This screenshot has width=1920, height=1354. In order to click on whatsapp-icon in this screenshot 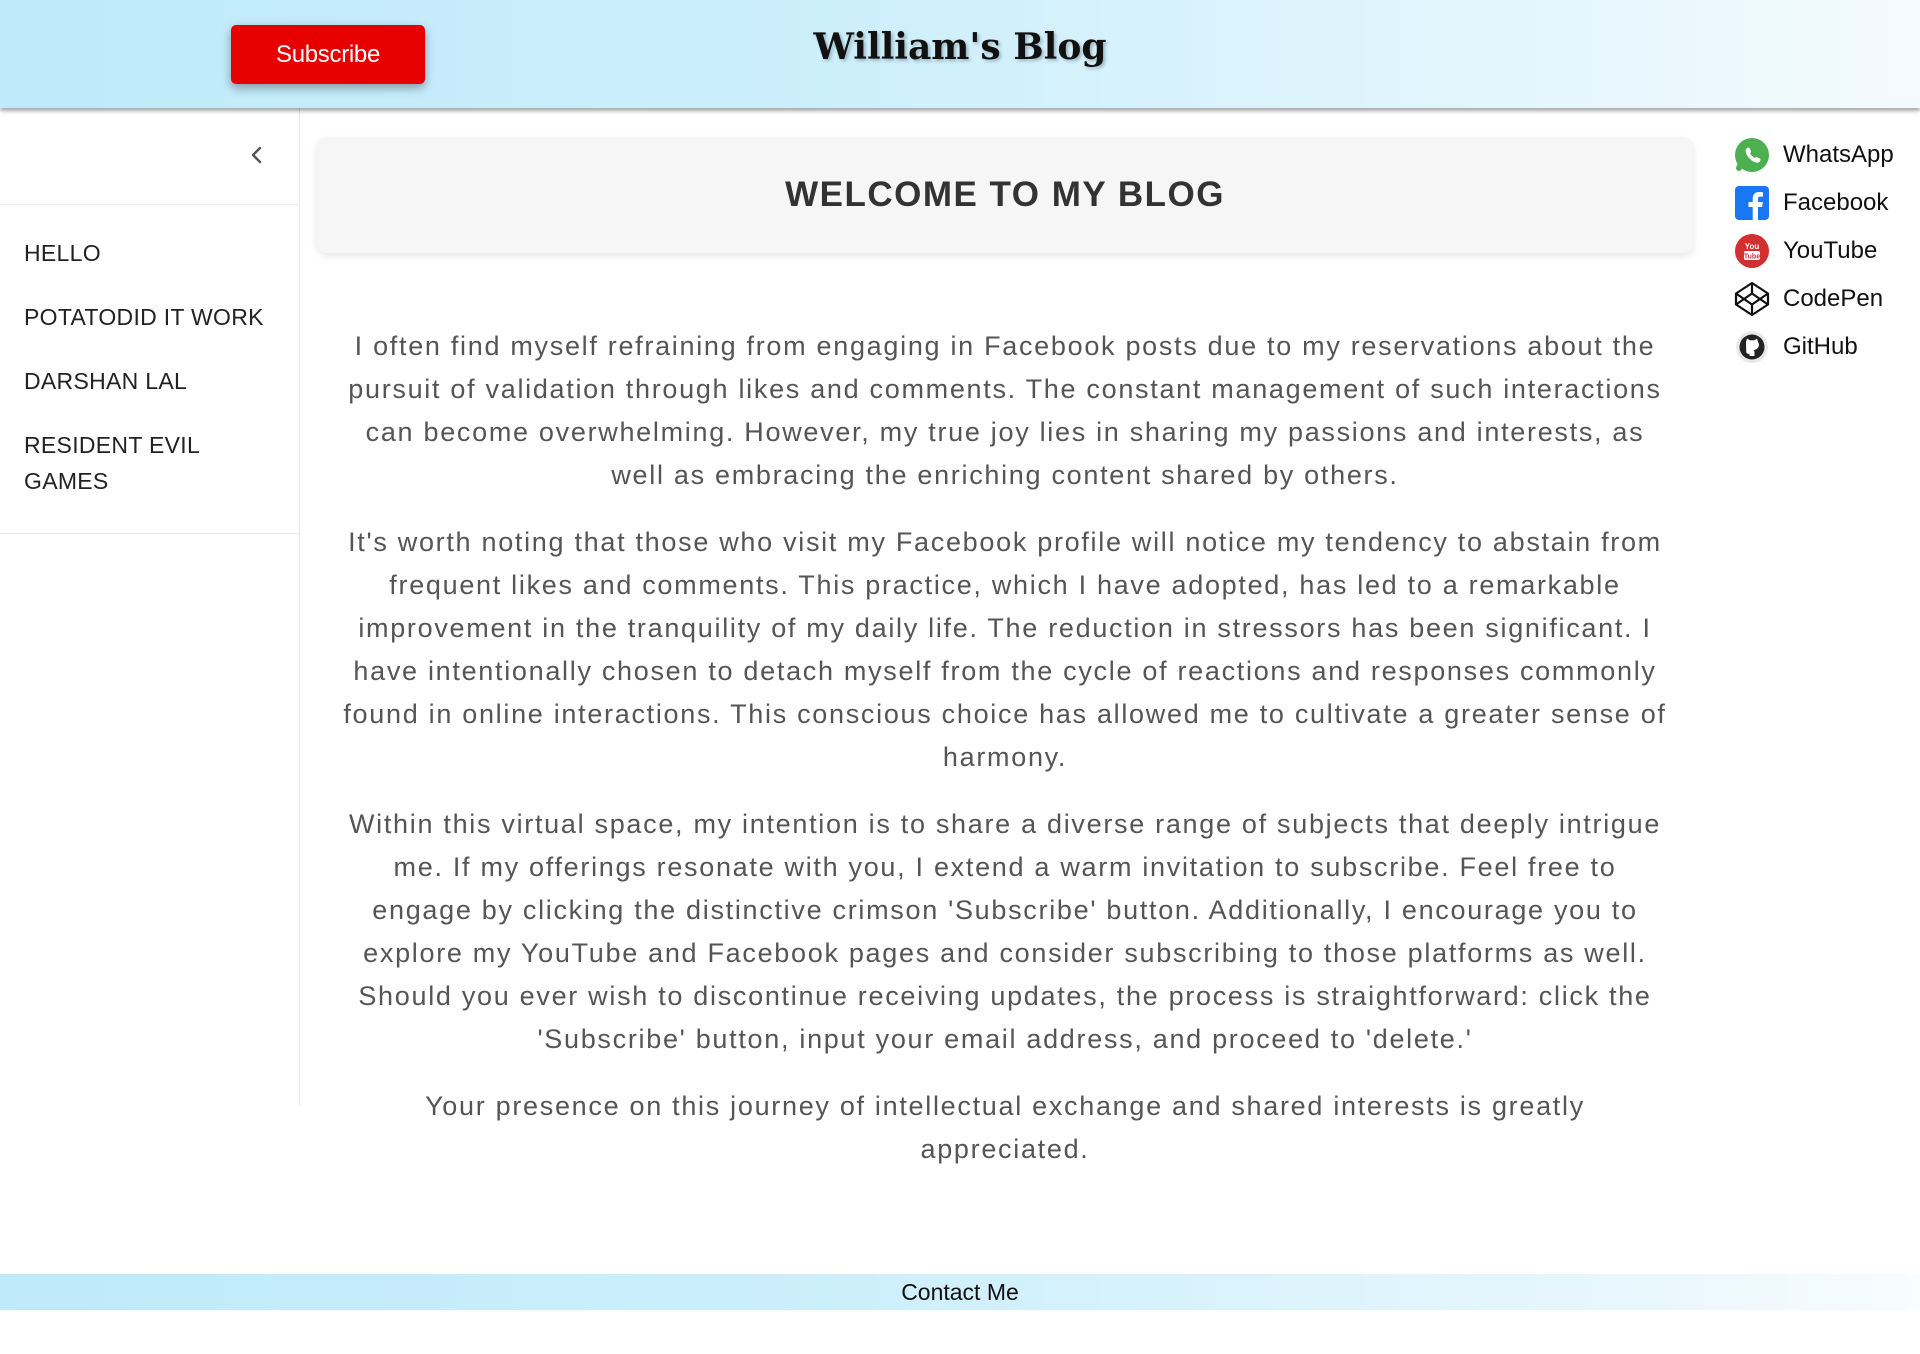, I will do `click(1752, 155)`.